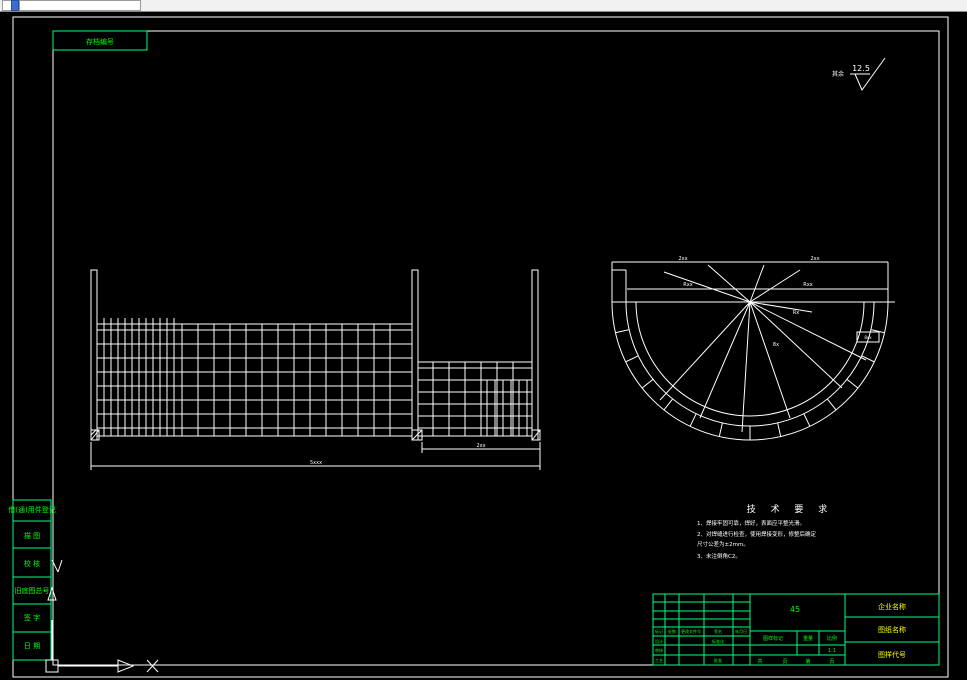 The height and width of the screenshot is (680, 967). What do you see at coordinates (832, 638) in the screenshot?
I see `title-header-label: 比例` at bounding box center [832, 638].